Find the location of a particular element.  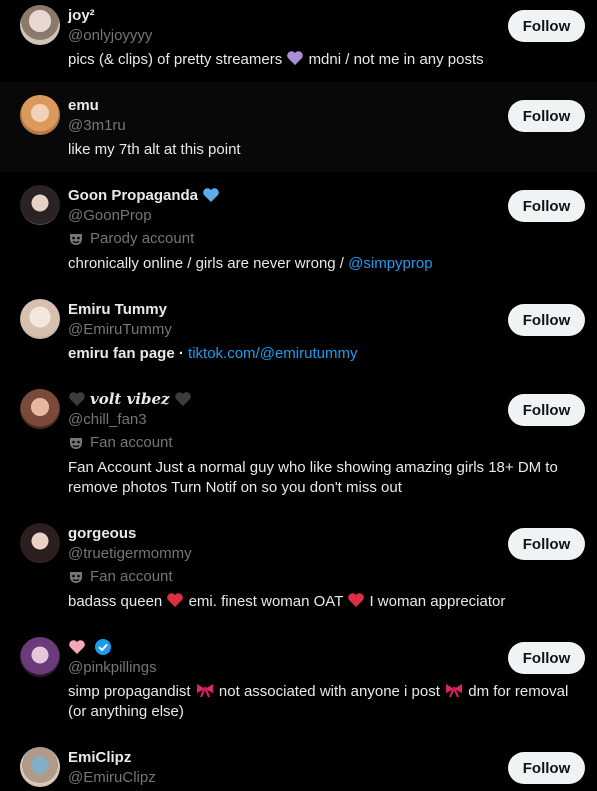

bio-text: emi. finest woman OAT is located at coordinates (266, 601).